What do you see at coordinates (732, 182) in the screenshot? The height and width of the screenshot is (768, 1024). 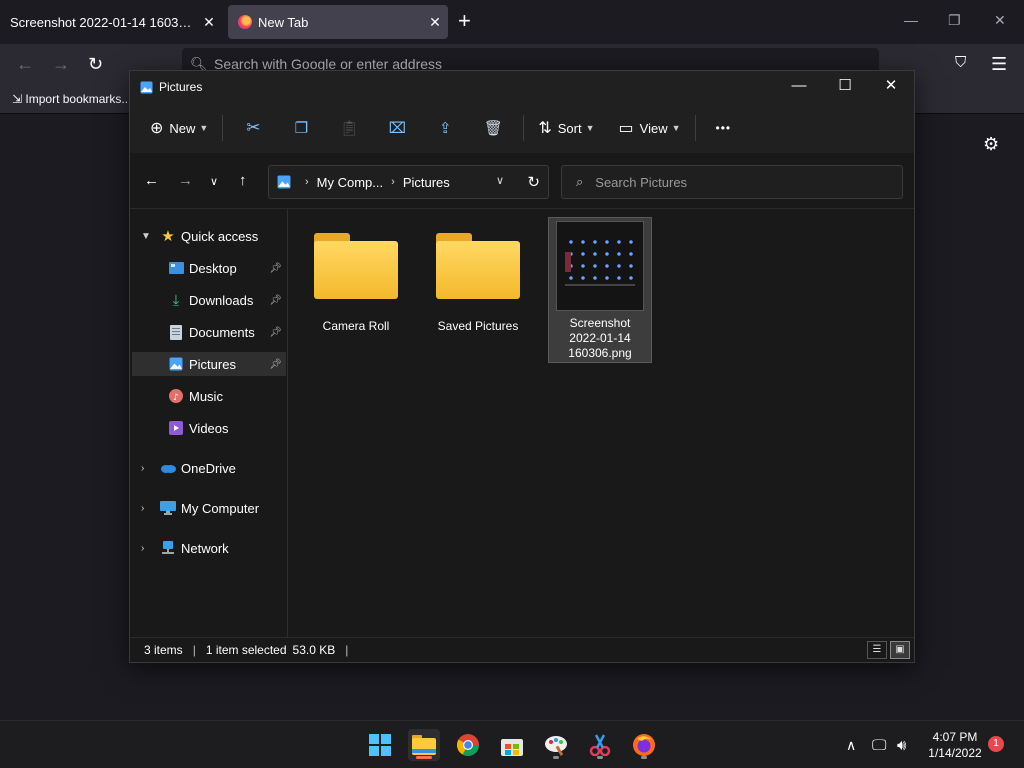 I see `search-box: ⌕ Search Pictures` at bounding box center [732, 182].